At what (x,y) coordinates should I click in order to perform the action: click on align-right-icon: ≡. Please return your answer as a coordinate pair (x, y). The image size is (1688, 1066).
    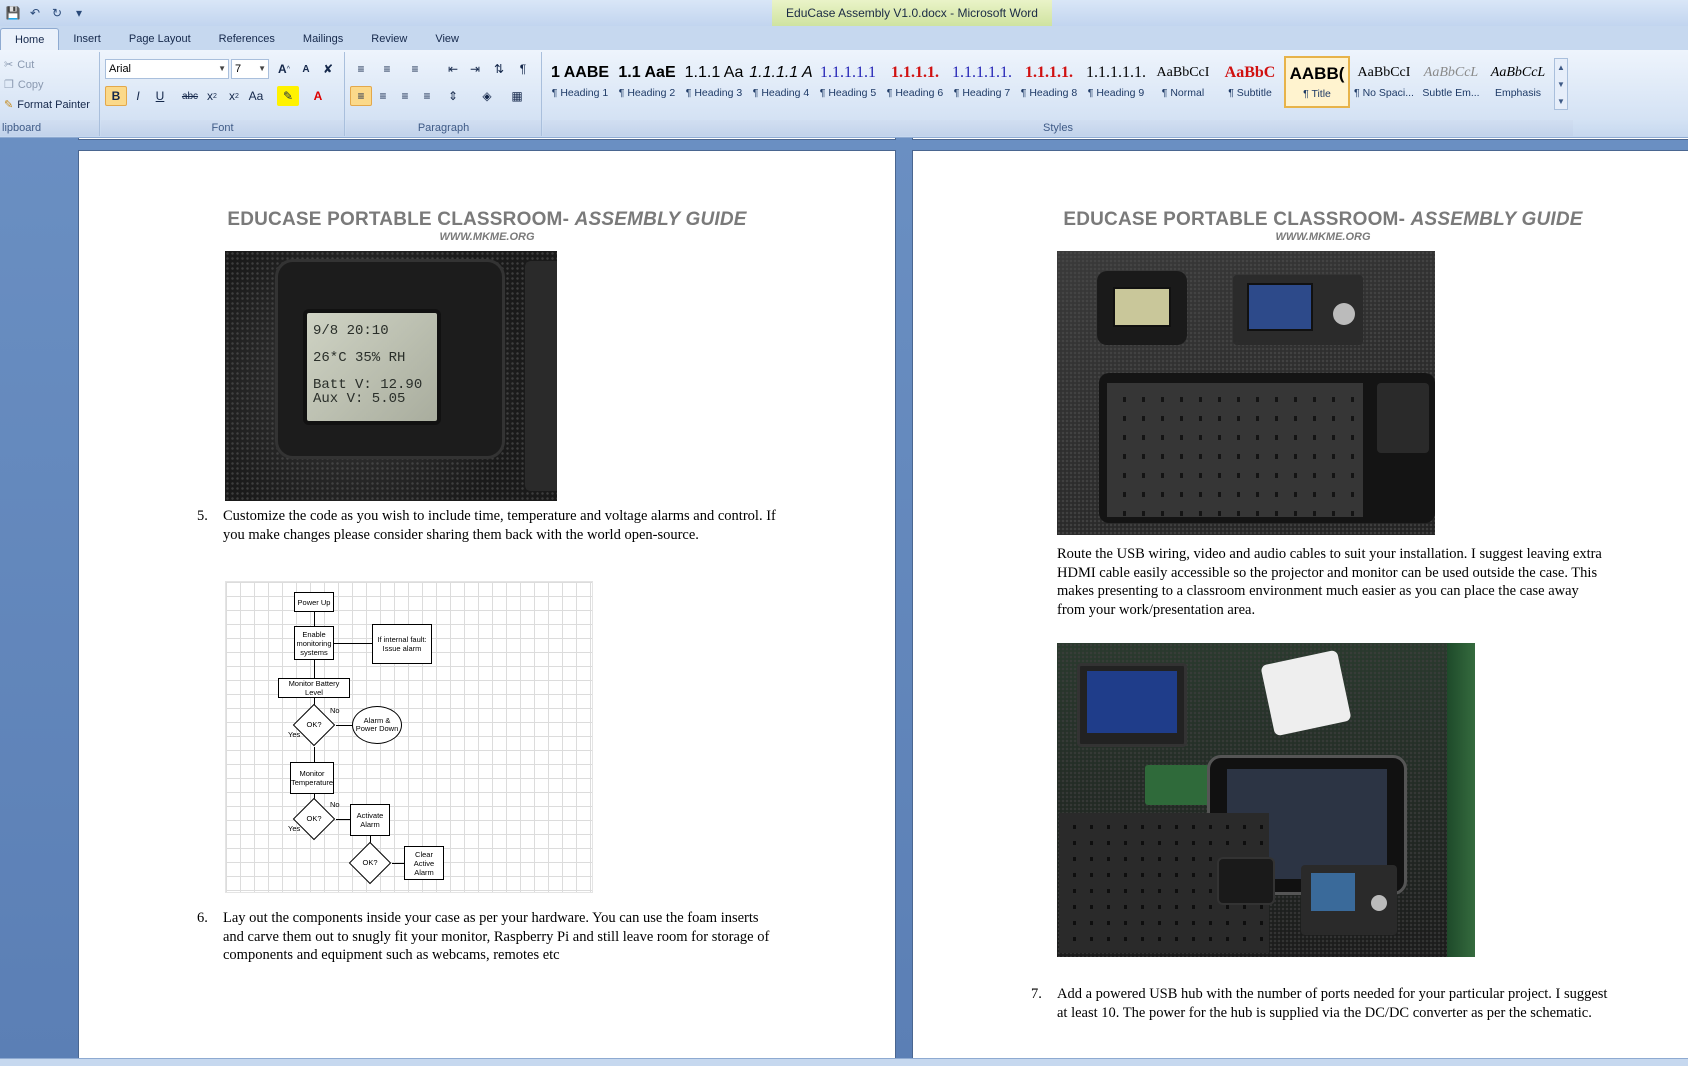
    Looking at the image, I should click on (405, 96).